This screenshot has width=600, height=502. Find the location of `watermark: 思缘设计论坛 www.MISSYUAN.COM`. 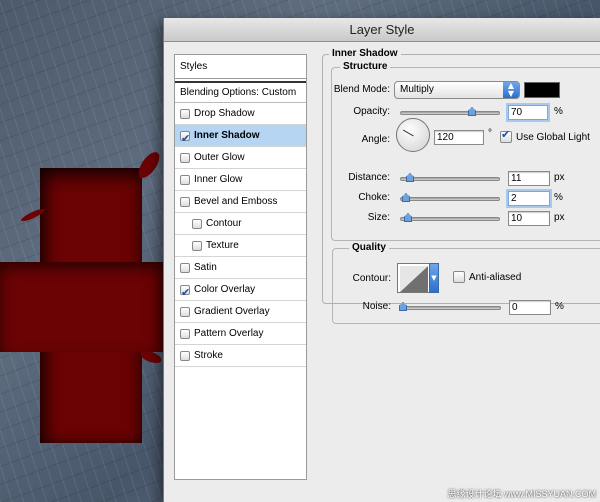

watermark: 思缘设计论坛 www.MISSYUAN.COM is located at coordinates (521, 494).